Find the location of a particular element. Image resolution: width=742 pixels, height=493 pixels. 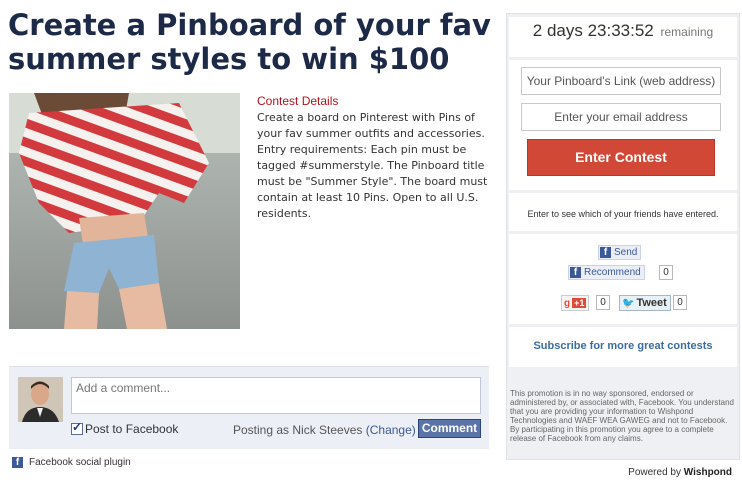

powered-by-prefix: Powered by is located at coordinates (654, 472).